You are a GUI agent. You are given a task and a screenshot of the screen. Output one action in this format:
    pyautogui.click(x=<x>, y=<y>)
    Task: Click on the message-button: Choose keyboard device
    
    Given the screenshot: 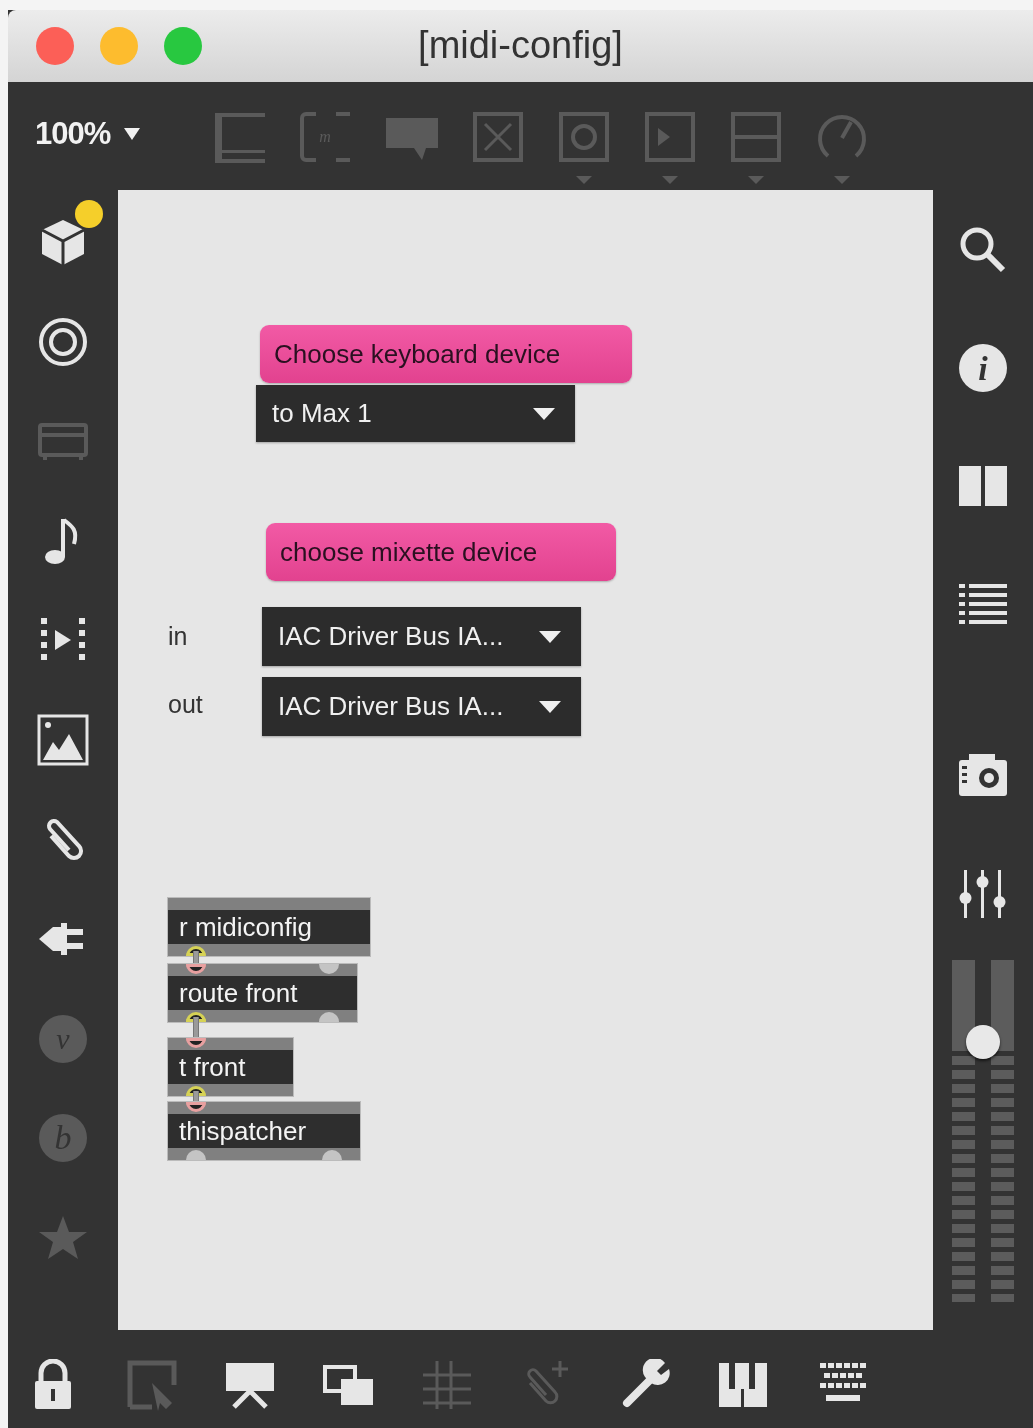 What is the action you would take?
    pyautogui.click(x=446, y=354)
    